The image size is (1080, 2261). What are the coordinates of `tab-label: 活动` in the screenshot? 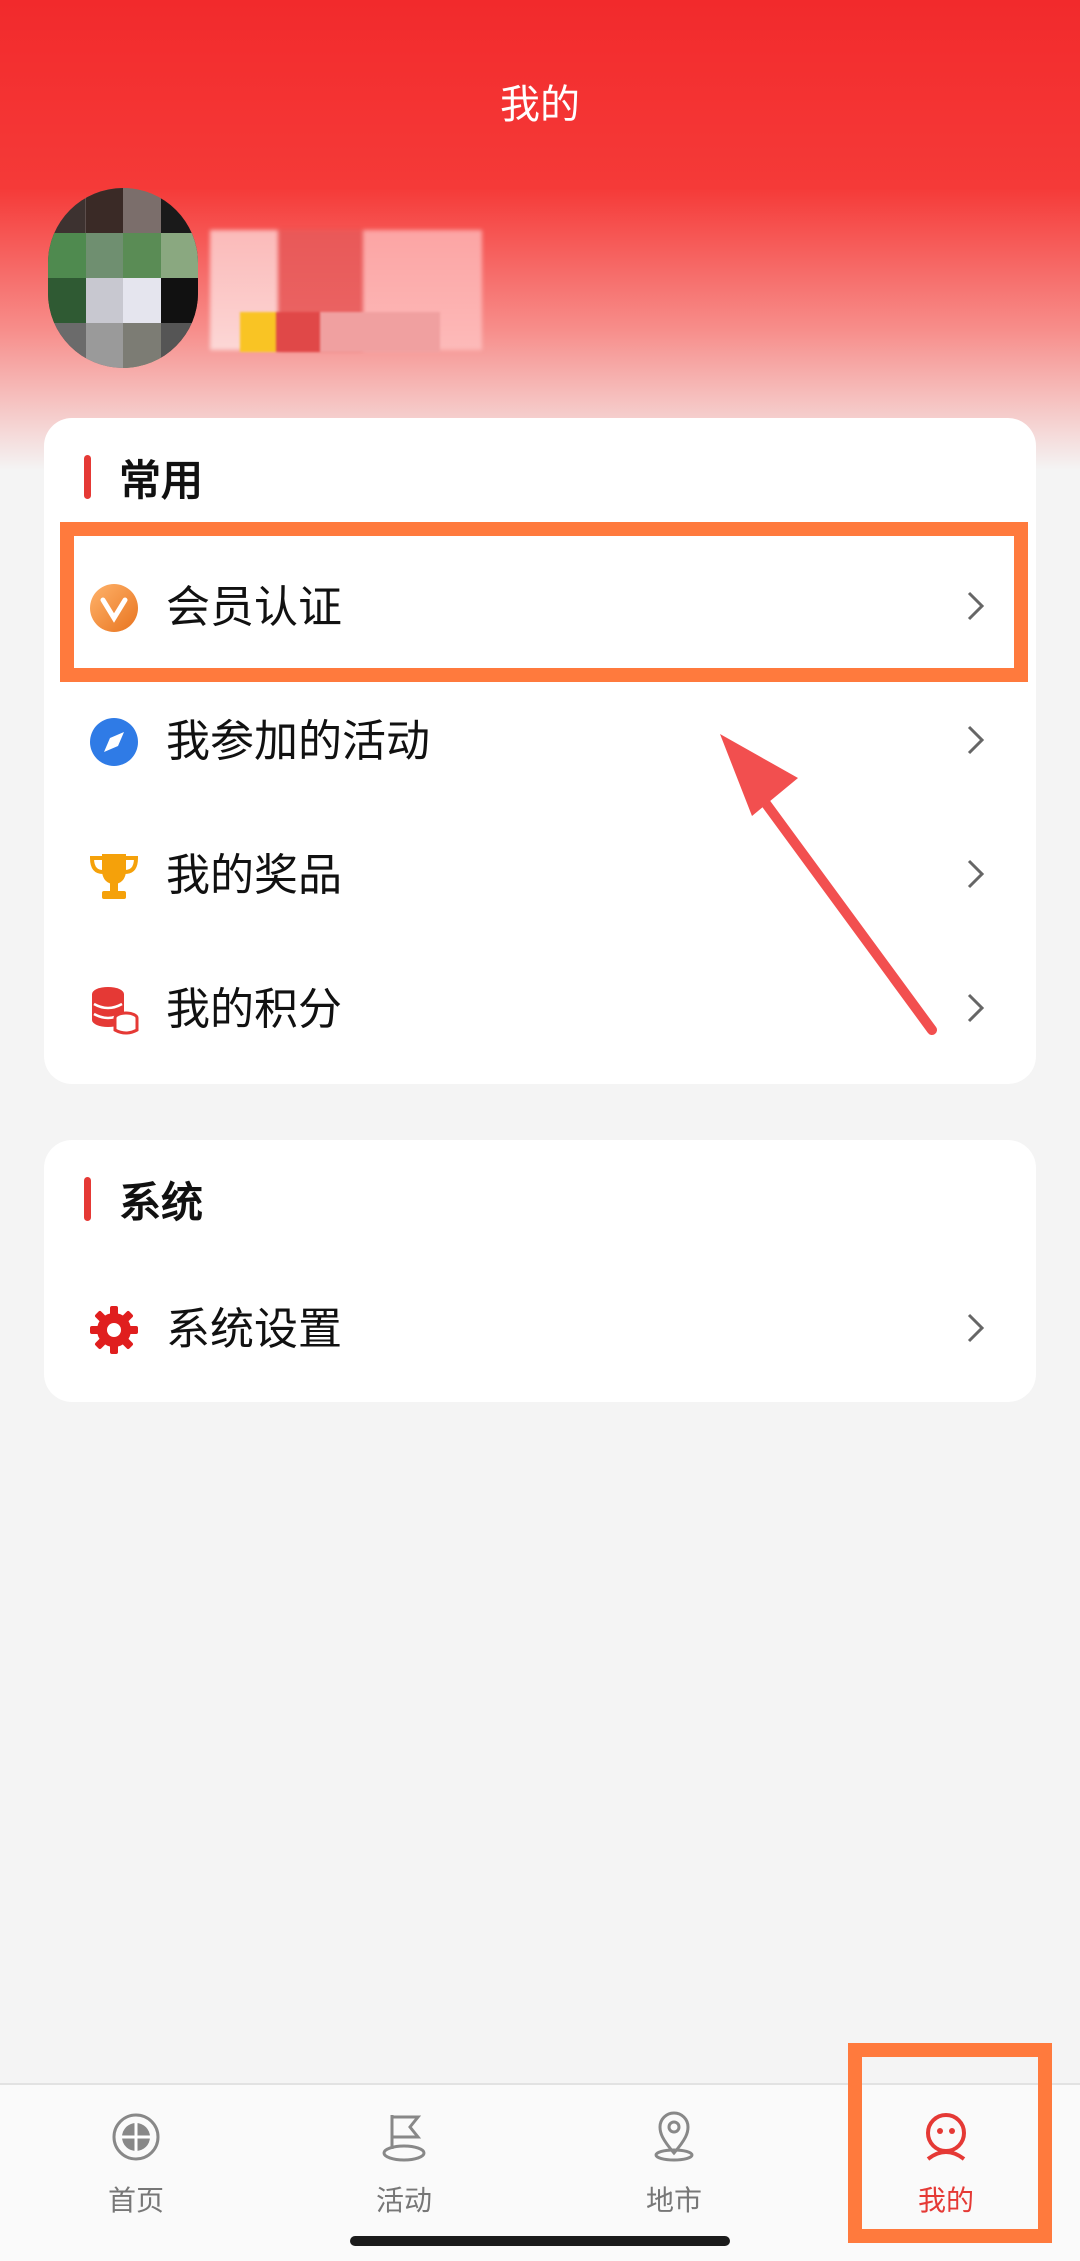 It's located at (403, 2200).